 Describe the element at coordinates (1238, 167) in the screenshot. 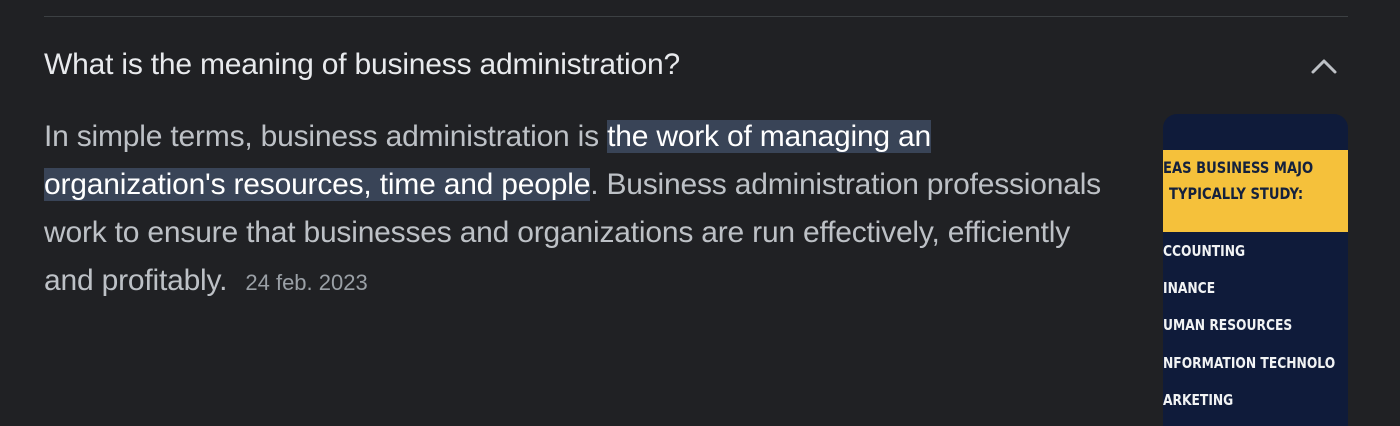

I see `thumbnail-title-line1: EAS BUSINESS MAJO` at that location.